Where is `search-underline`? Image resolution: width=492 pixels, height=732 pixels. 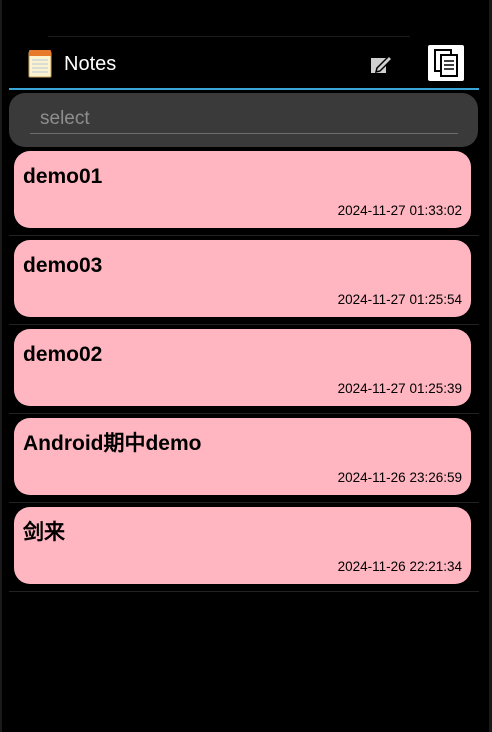 search-underline is located at coordinates (244, 133).